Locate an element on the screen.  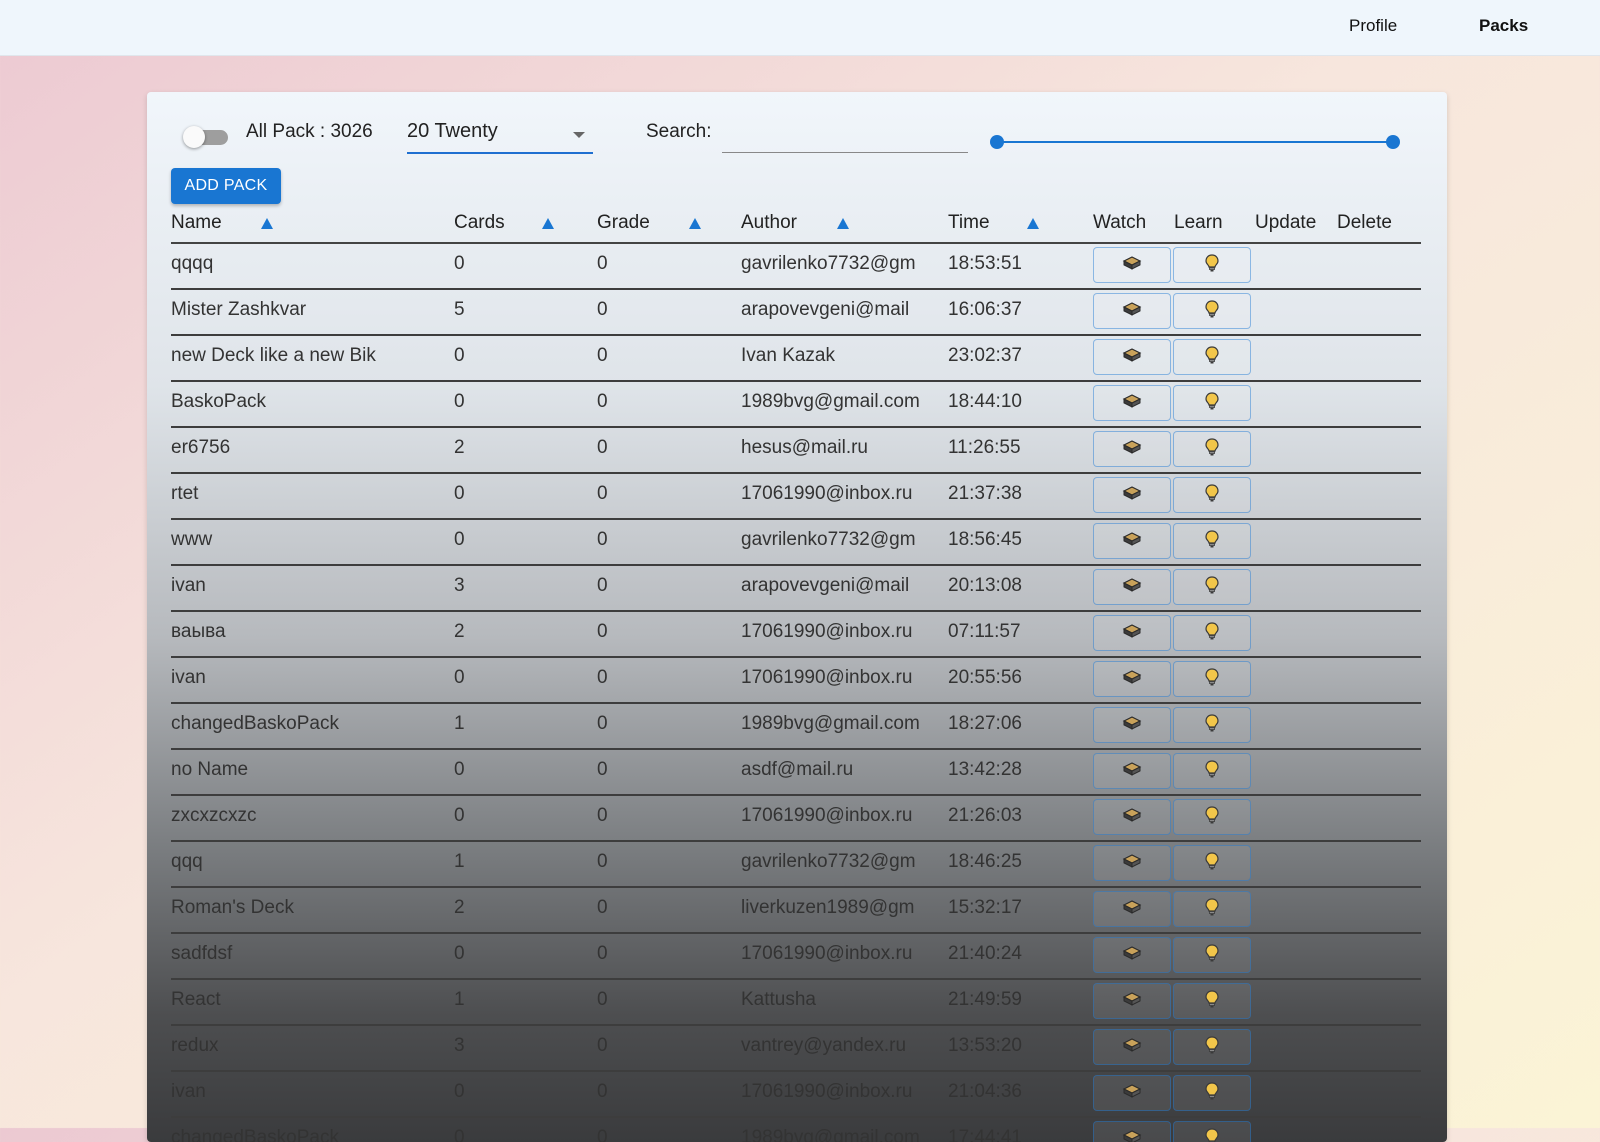
nav-profile-link: Profile is located at coordinates (1373, 26).